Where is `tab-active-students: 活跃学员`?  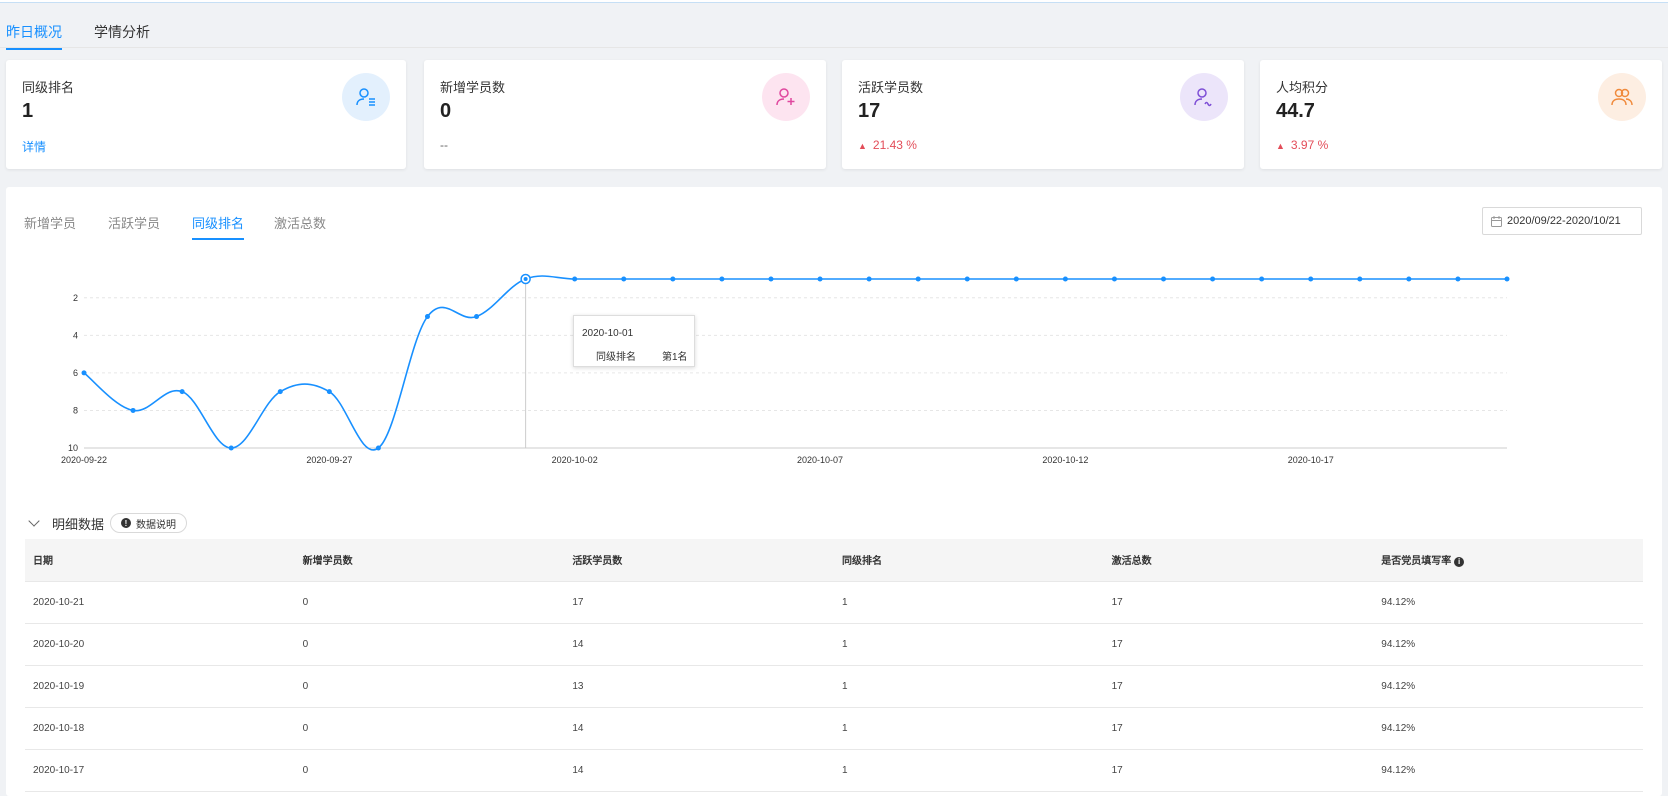 tab-active-students: 活跃学员 is located at coordinates (134, 225).